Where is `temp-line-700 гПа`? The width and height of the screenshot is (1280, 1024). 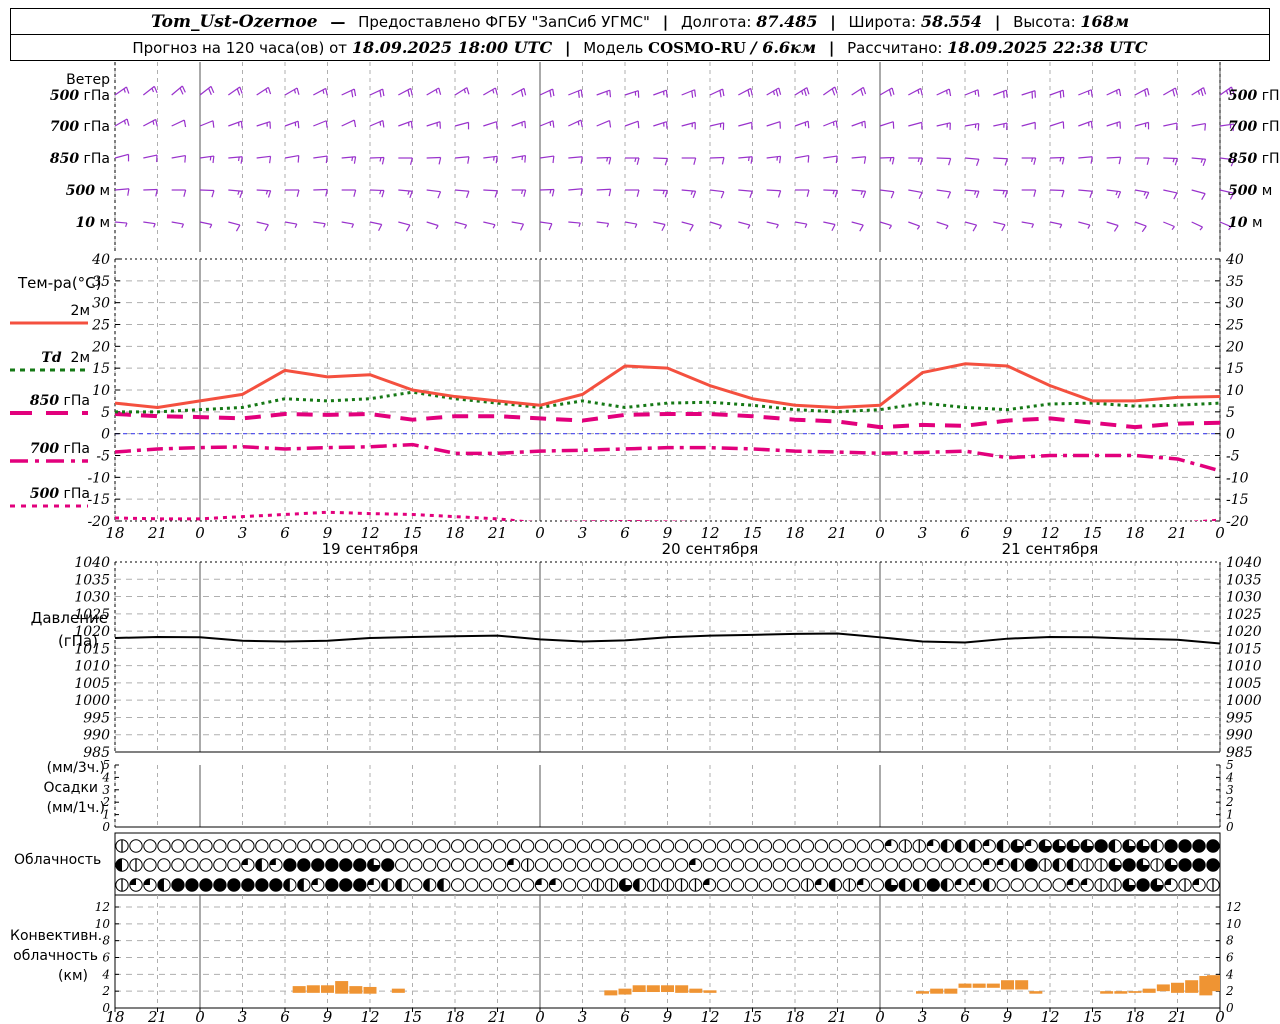 temp-line-700 гПа is located at coordinates (667, 457).